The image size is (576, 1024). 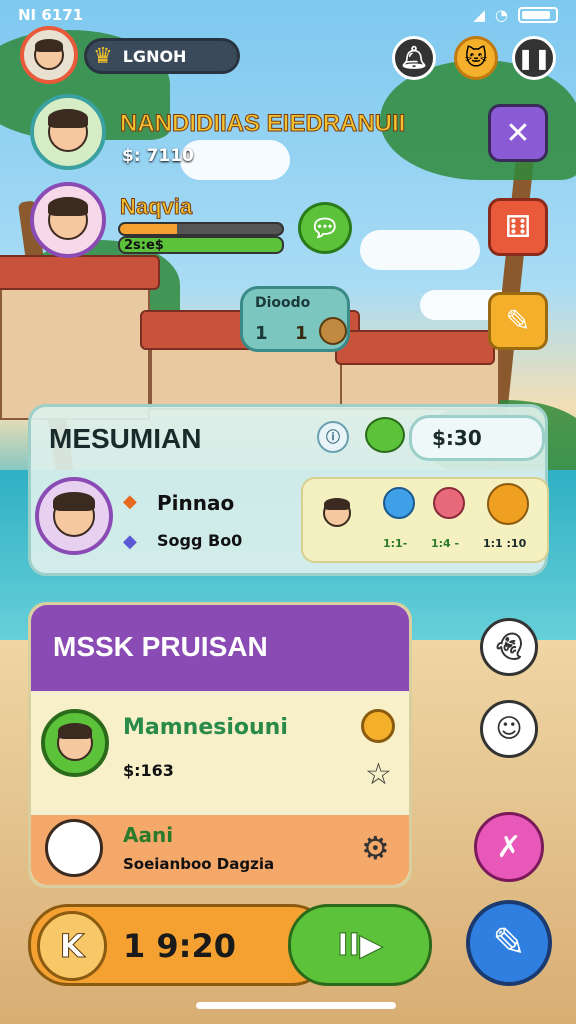 I want to click on member-flag-icon: ◆, so click(x=130, y=501).